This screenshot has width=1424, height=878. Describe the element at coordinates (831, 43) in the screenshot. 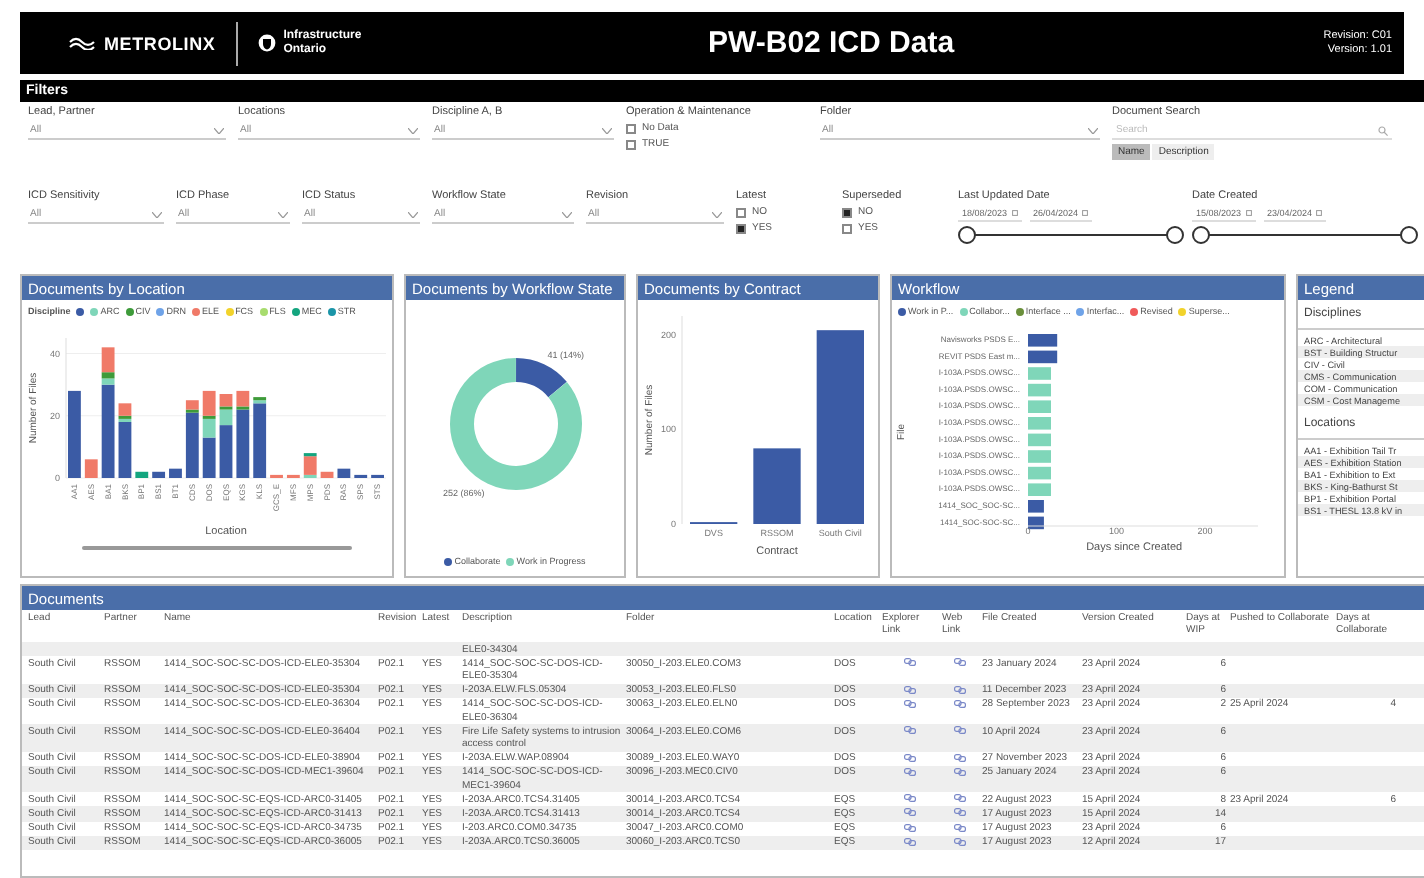

I see `page-title: PW-B02 ICD Data` at that location.